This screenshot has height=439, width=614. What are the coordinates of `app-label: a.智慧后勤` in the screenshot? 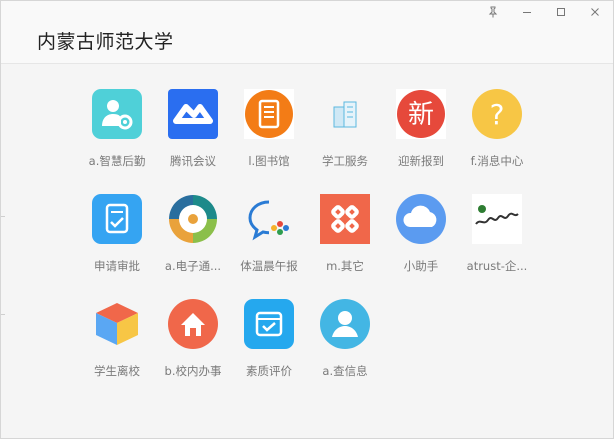 It's located at (117, 161).